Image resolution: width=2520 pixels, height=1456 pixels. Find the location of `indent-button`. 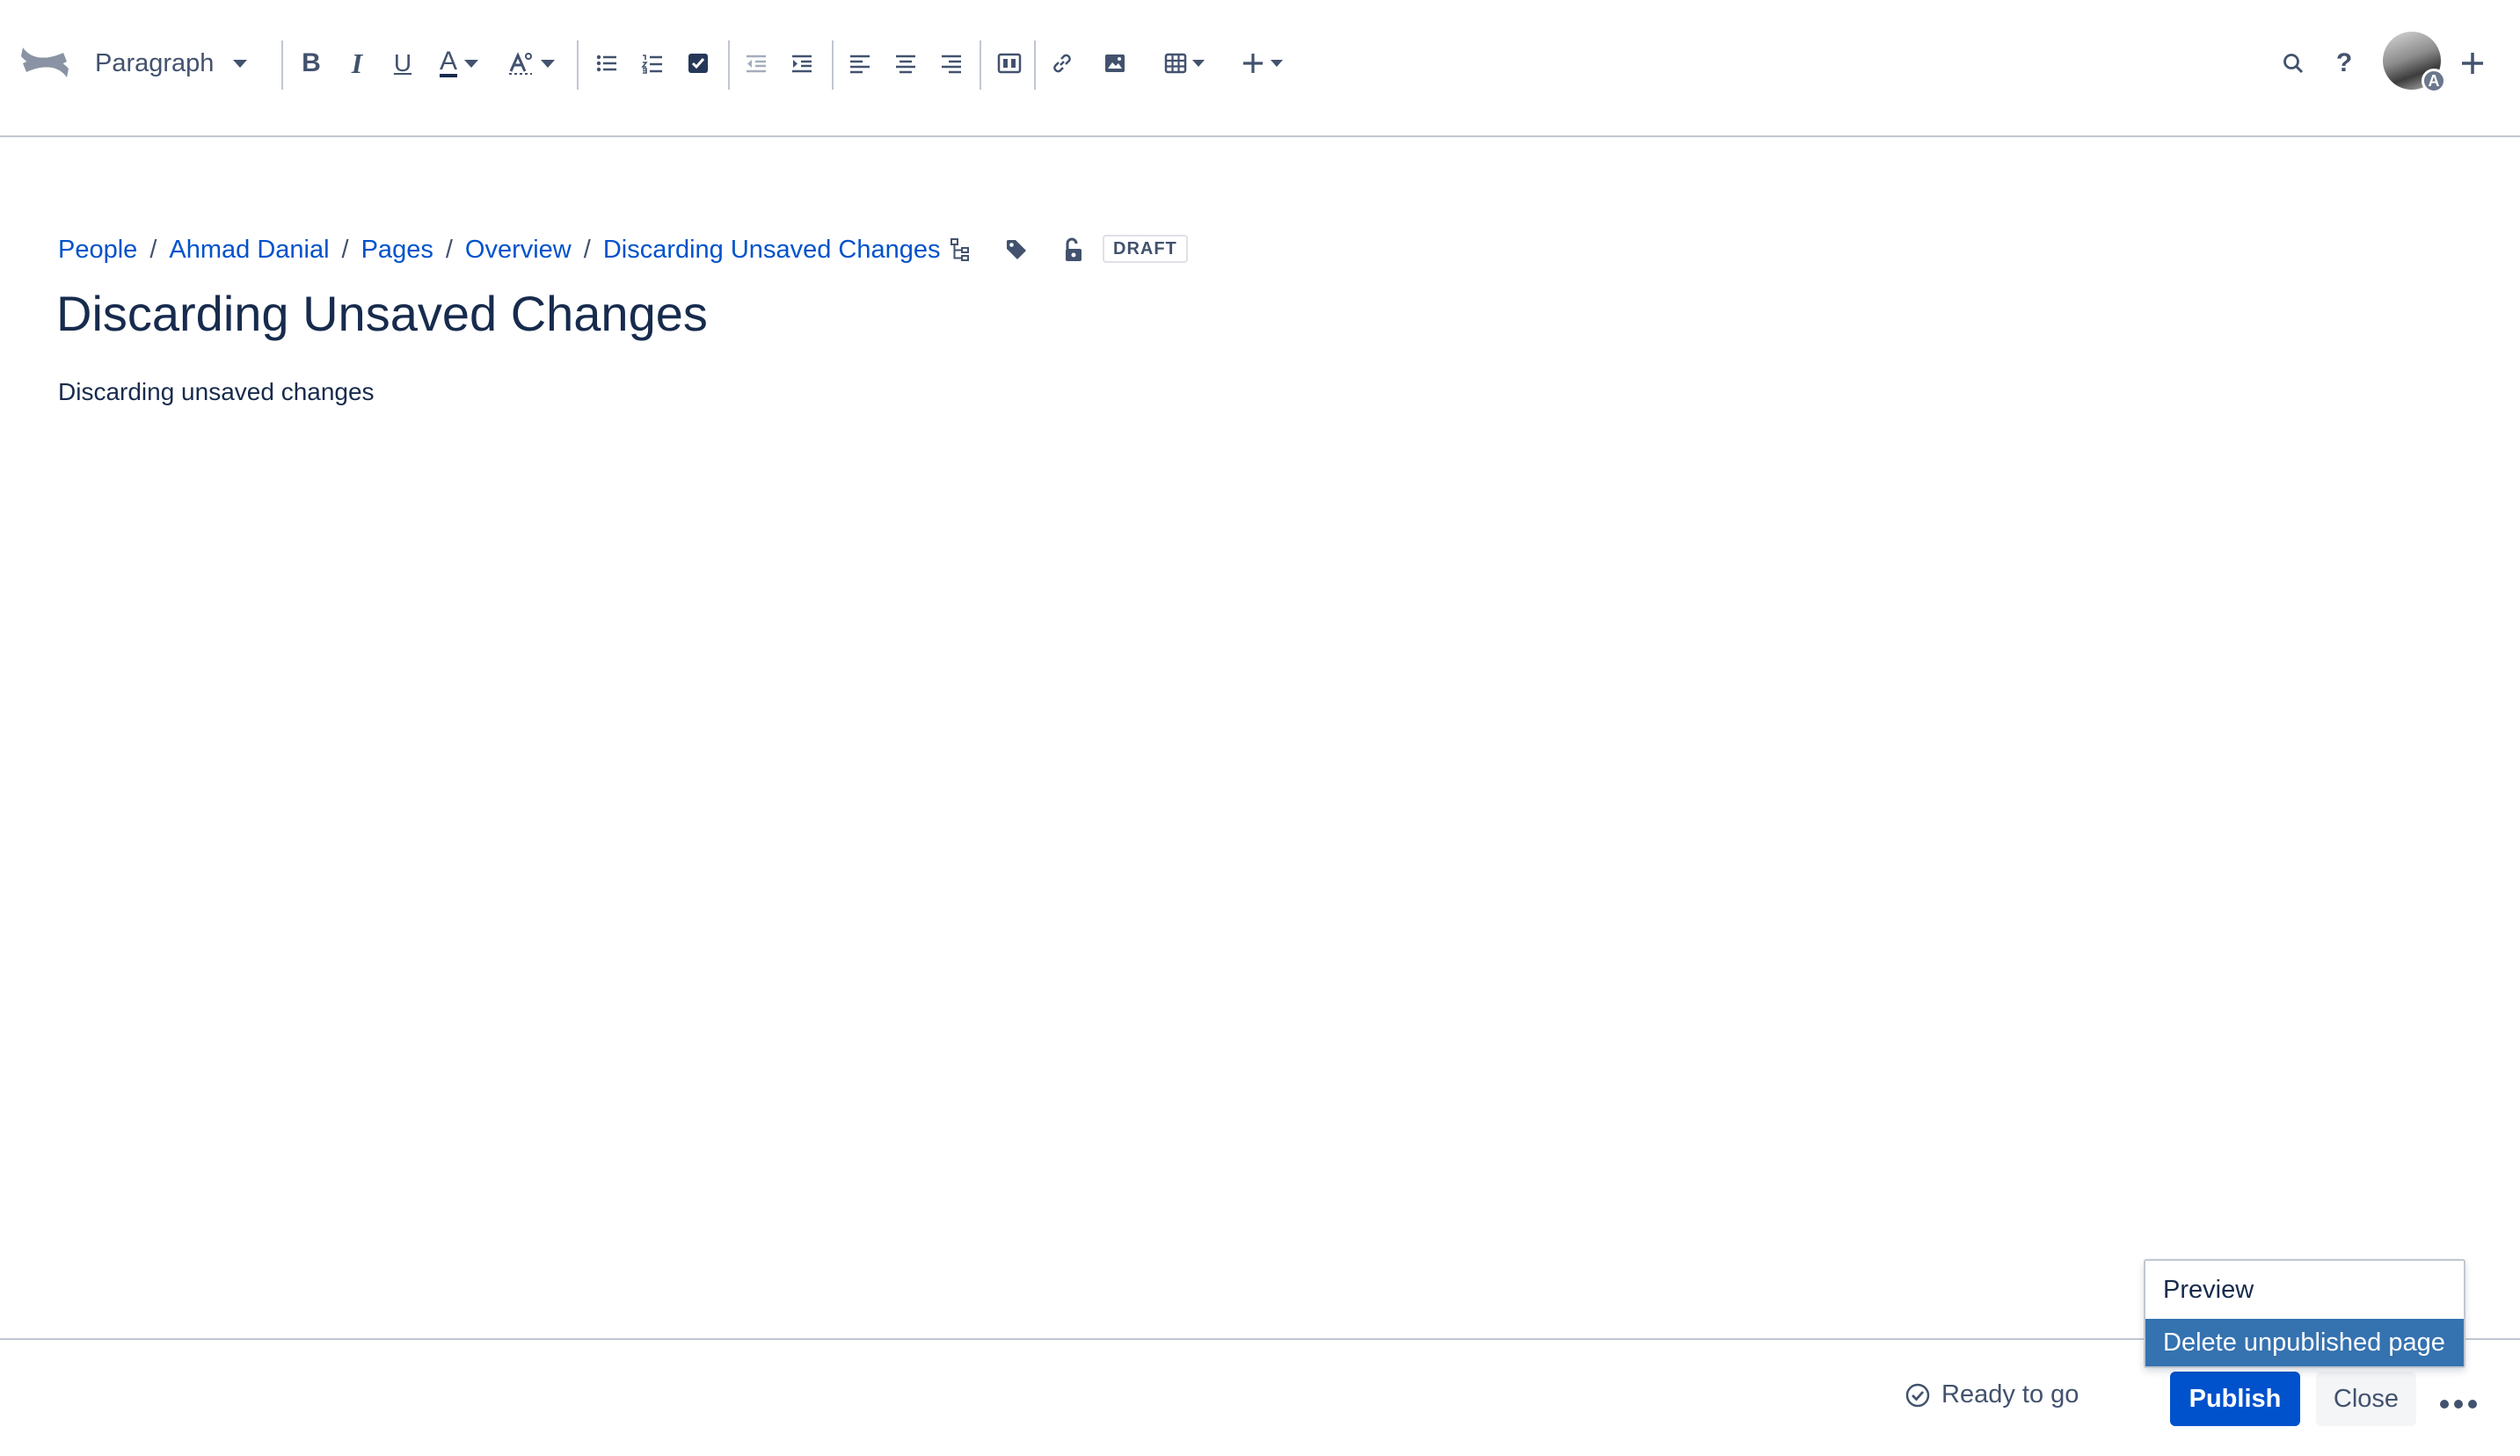

indent-button is located at coordinates (802, 63).